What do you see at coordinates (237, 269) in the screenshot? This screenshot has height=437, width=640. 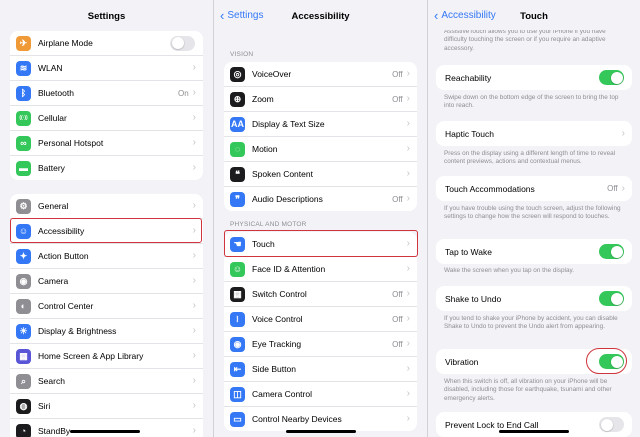 I see `face-id-icon: ☺` at bounding box center [237, 269].